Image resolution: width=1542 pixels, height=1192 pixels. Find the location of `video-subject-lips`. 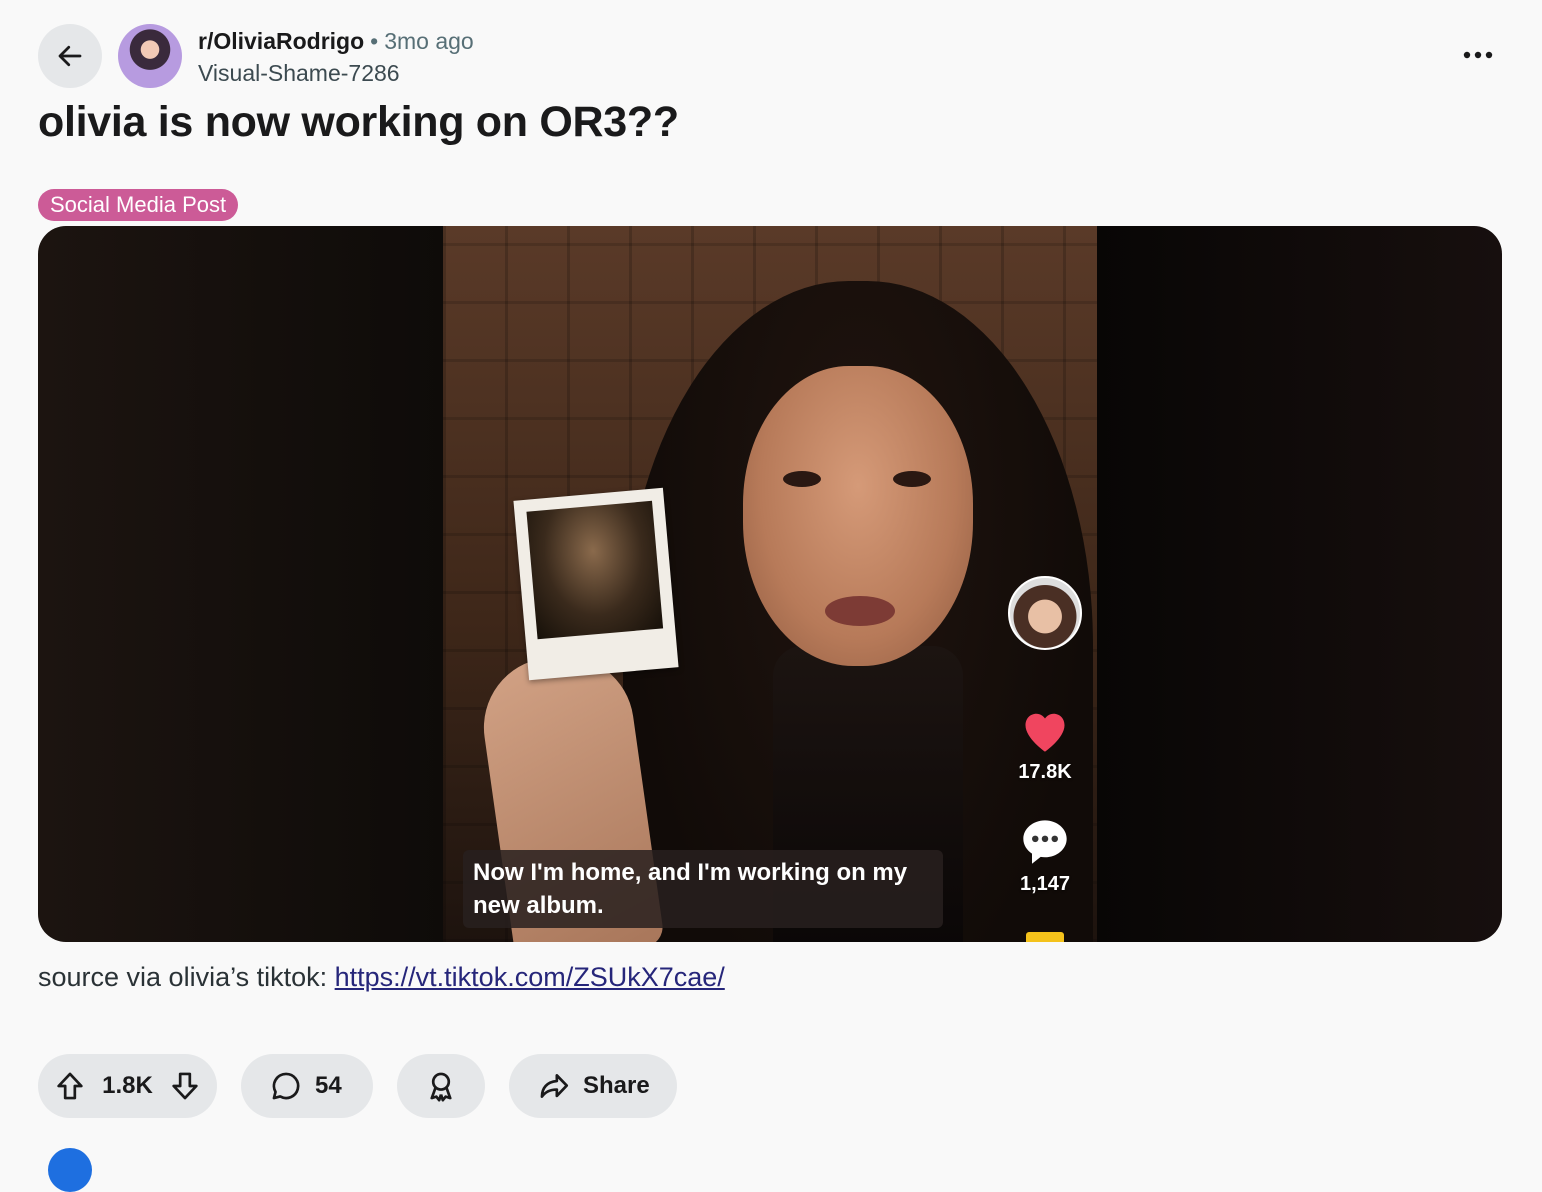

video-subject-lips is located at coordinates (860, 611).